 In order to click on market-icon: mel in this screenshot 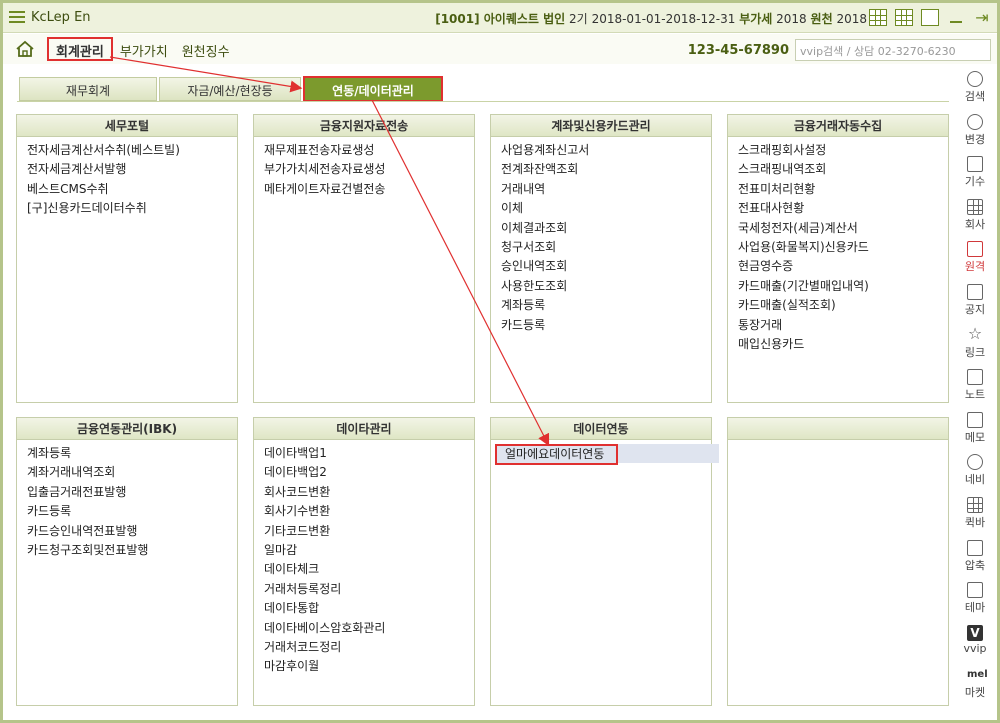, I will do `click(977, 675)`.